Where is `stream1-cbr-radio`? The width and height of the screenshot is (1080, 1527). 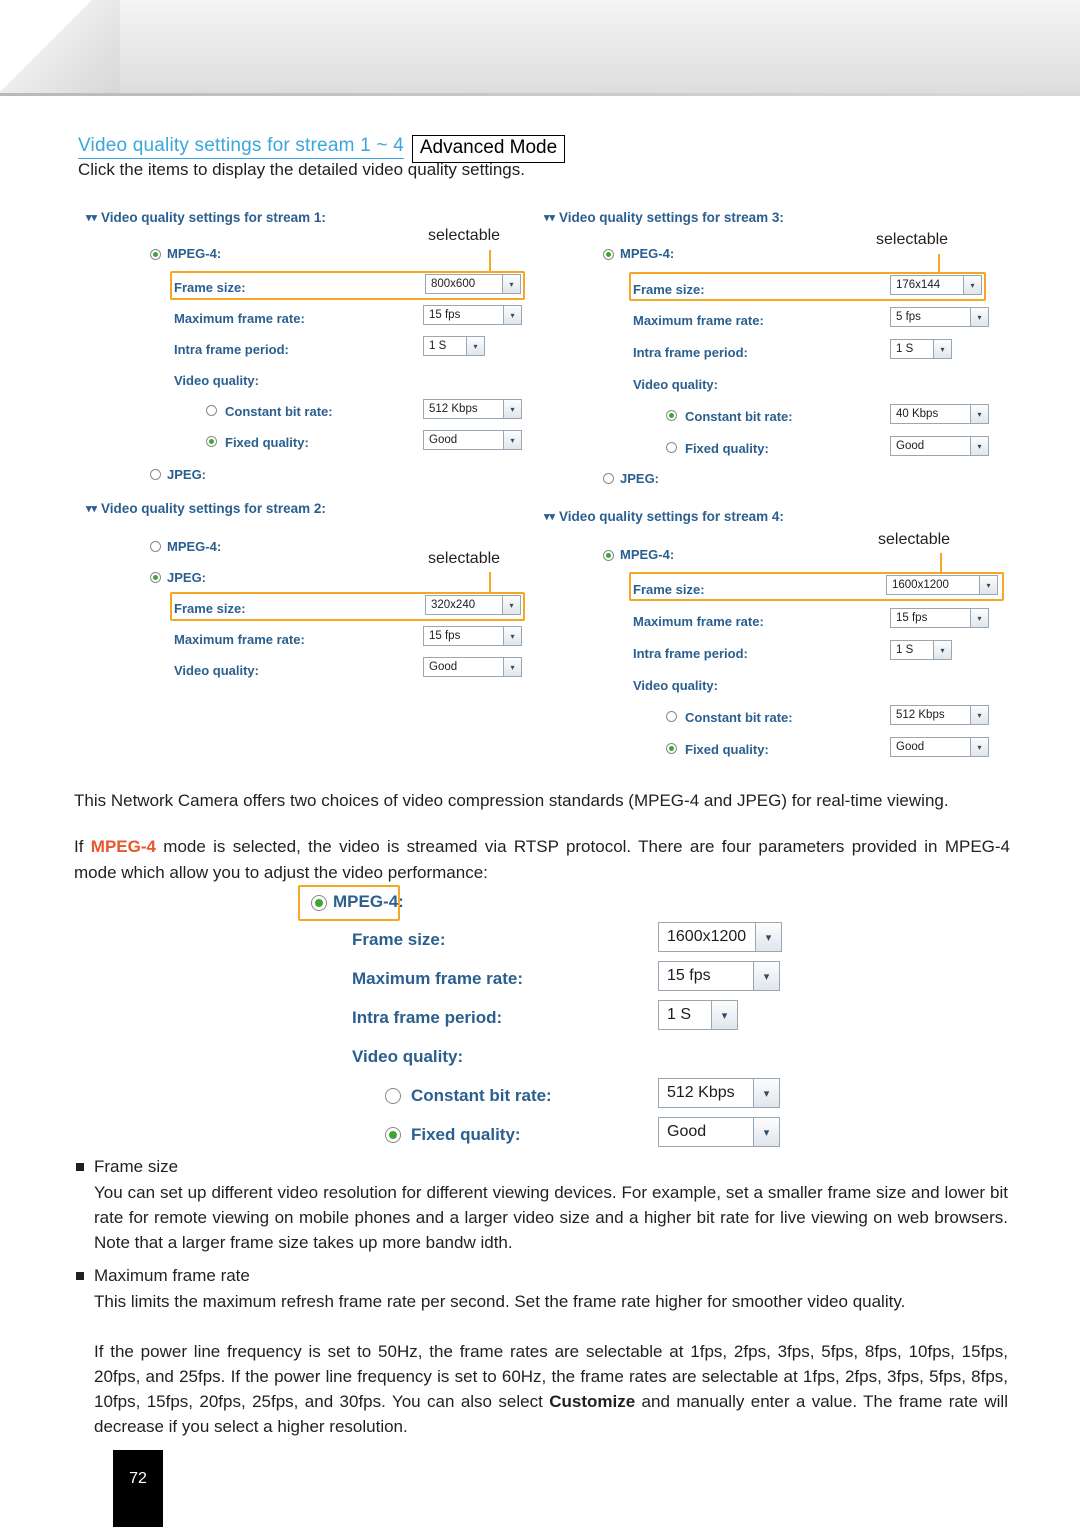
stream1-cbr-radio is located at coordinates (211, 410).